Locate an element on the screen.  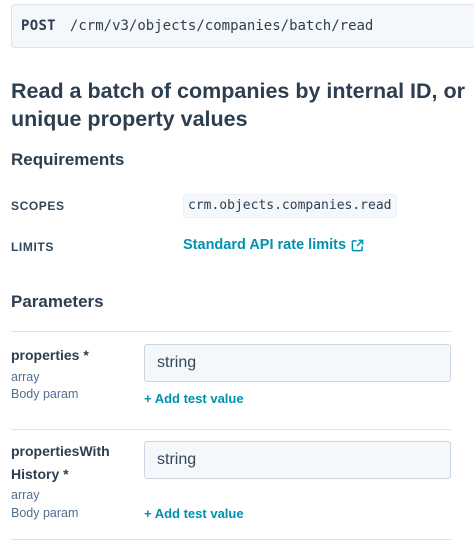
properties-input: string is located at coordinates (297, 363).